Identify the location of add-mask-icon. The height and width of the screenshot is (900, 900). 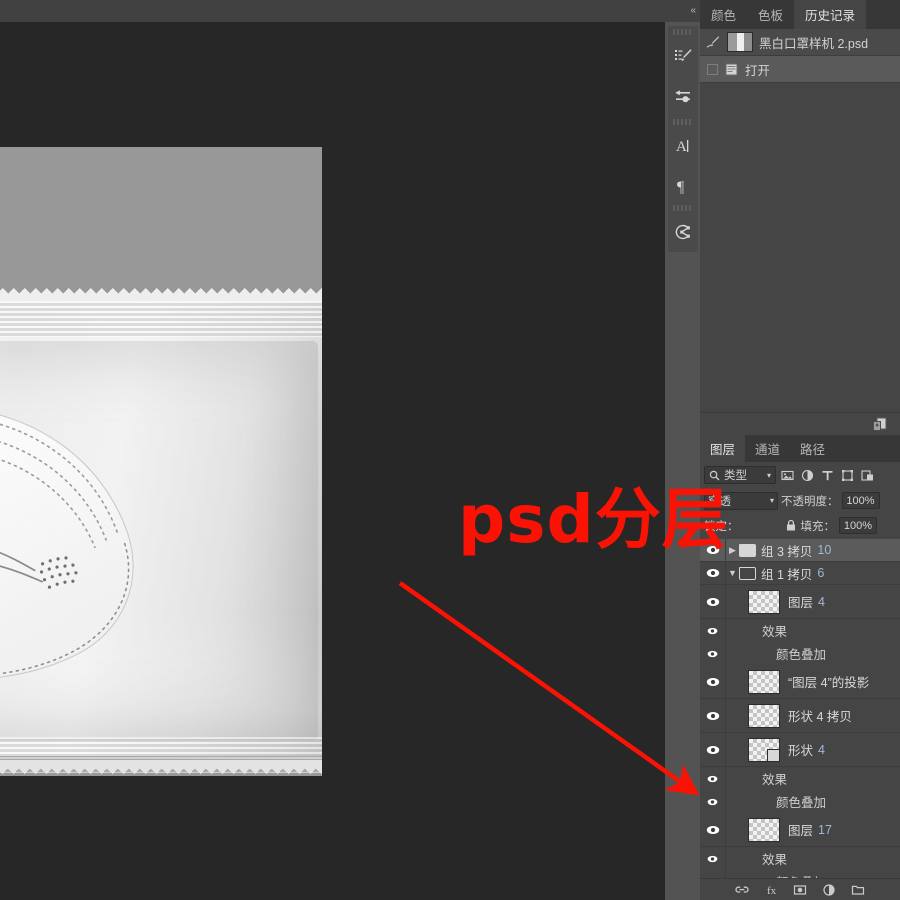
(800, 890).